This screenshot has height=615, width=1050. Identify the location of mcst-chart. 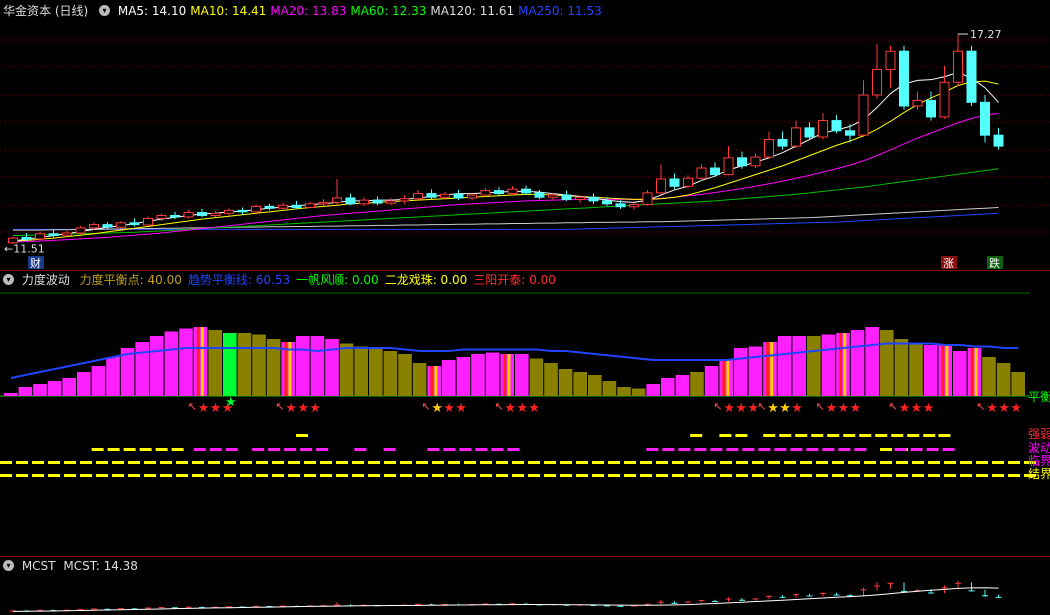
(525, 586).